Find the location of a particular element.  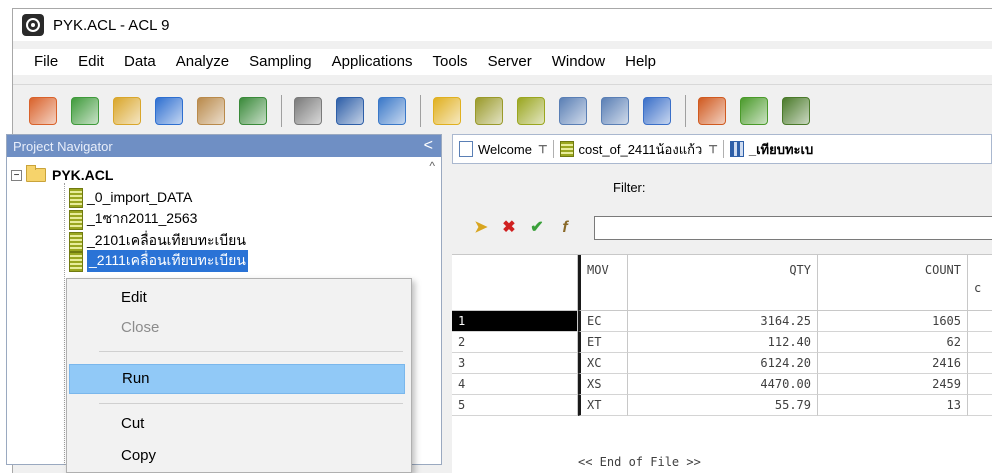

tab-label: Welcome is located at coordinates (505, 149).